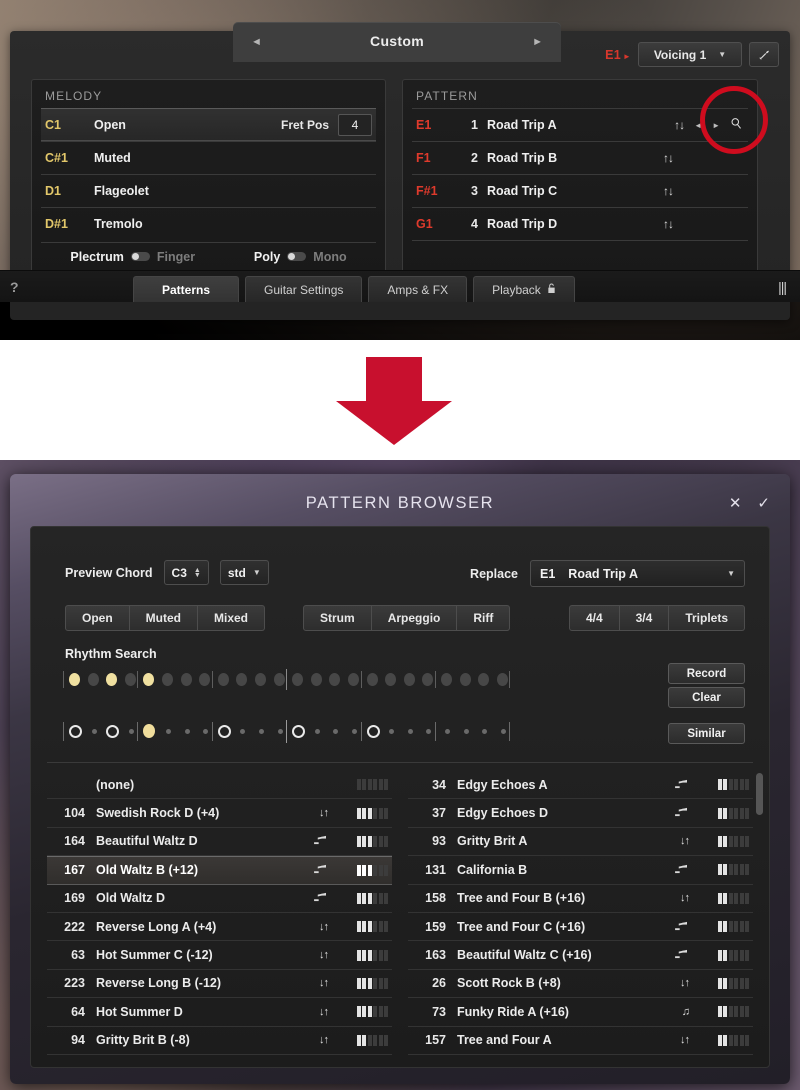 This screenshot has width=800, height=1090. What do you see at coordinates (397, 42) in the screenshot?
I see `preset-header-tab: ◄ Custom ►` at bounding box center [397, 42].